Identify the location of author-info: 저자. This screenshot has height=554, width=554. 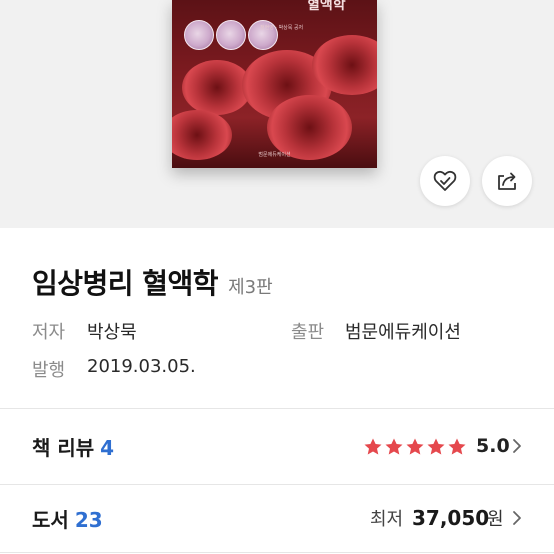
(48, 331).